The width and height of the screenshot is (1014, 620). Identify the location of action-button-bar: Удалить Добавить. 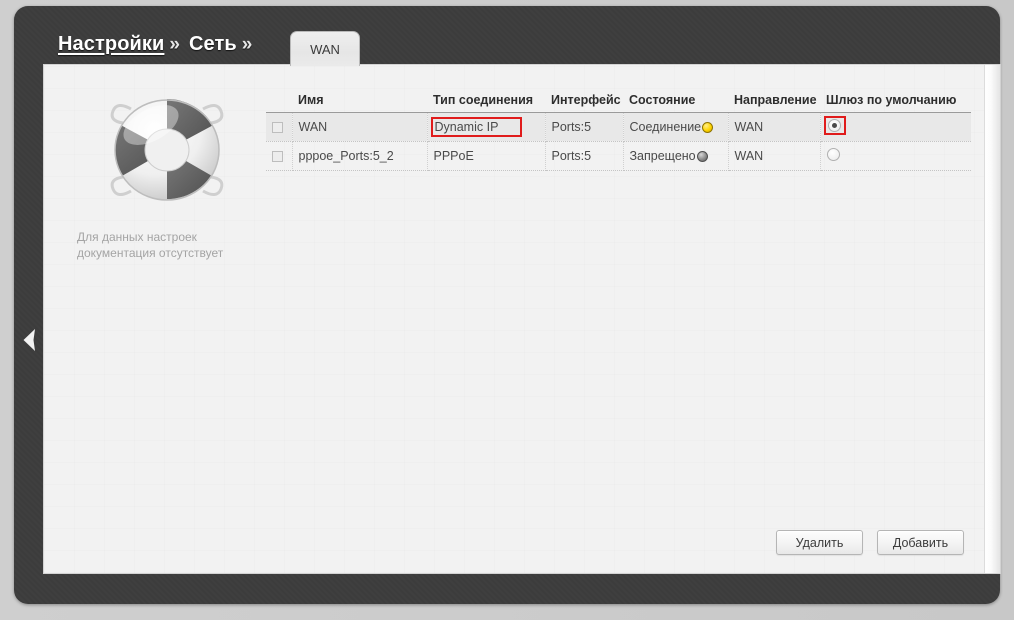
(870, 542).